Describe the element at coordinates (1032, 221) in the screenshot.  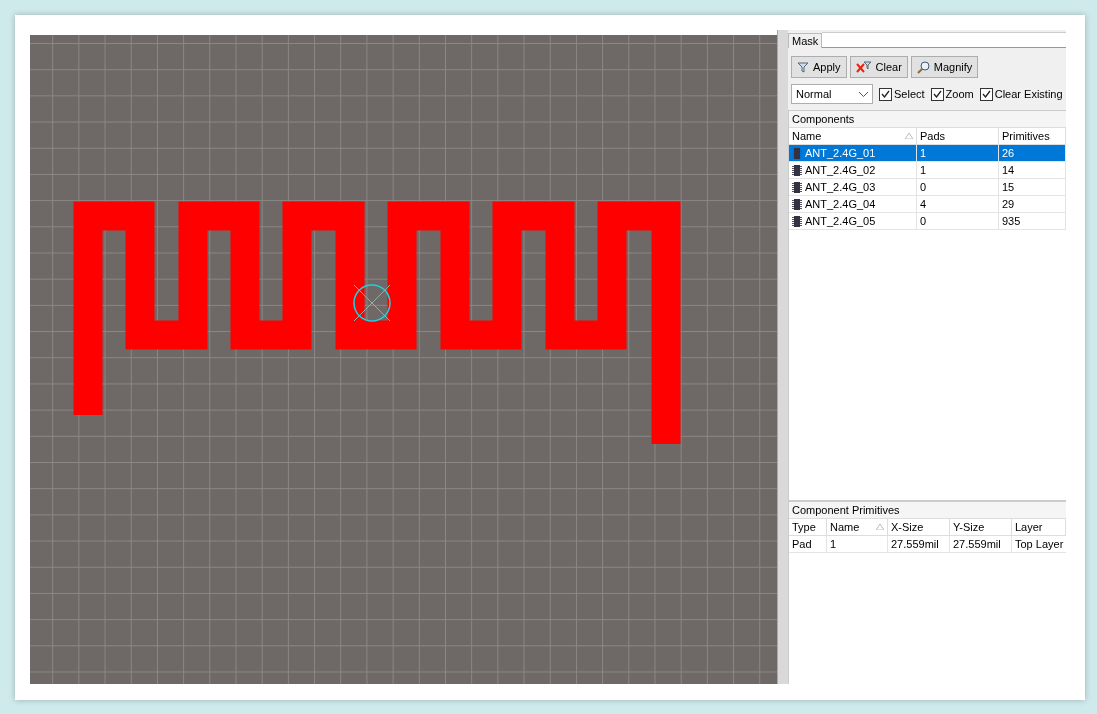
I see `table-cell: 935` at that location.